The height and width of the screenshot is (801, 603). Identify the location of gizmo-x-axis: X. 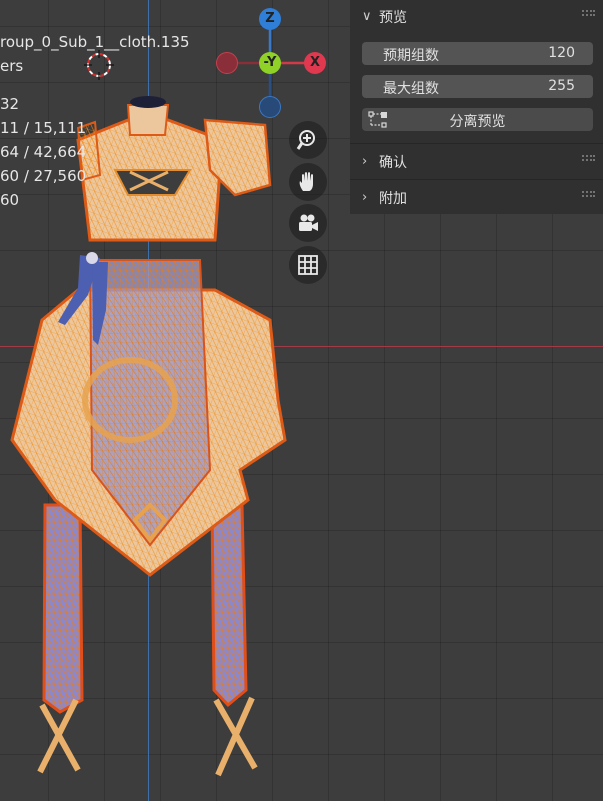
(315, 63).